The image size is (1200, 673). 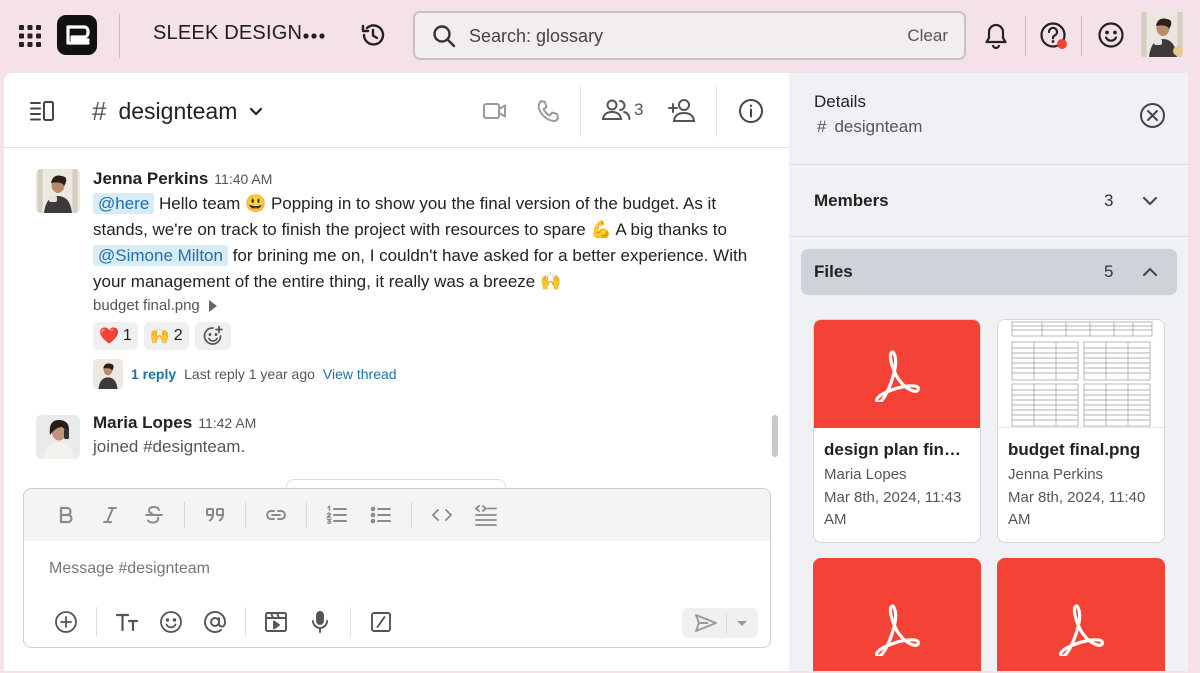 What do you see at coordinates (851, 200) in the screenshot?
I see `members-label: Members` at bounding box center [851, 200].